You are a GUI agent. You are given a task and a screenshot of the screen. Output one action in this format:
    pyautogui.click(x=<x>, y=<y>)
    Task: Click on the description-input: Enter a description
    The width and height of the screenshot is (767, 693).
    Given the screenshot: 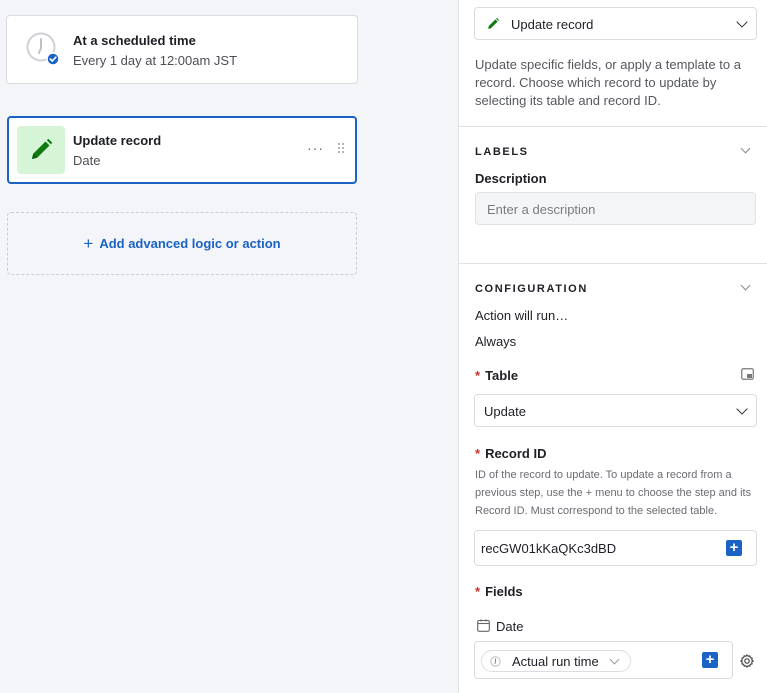 What is the action you would take?
    pyautogui.click(x=615, y=208)
    